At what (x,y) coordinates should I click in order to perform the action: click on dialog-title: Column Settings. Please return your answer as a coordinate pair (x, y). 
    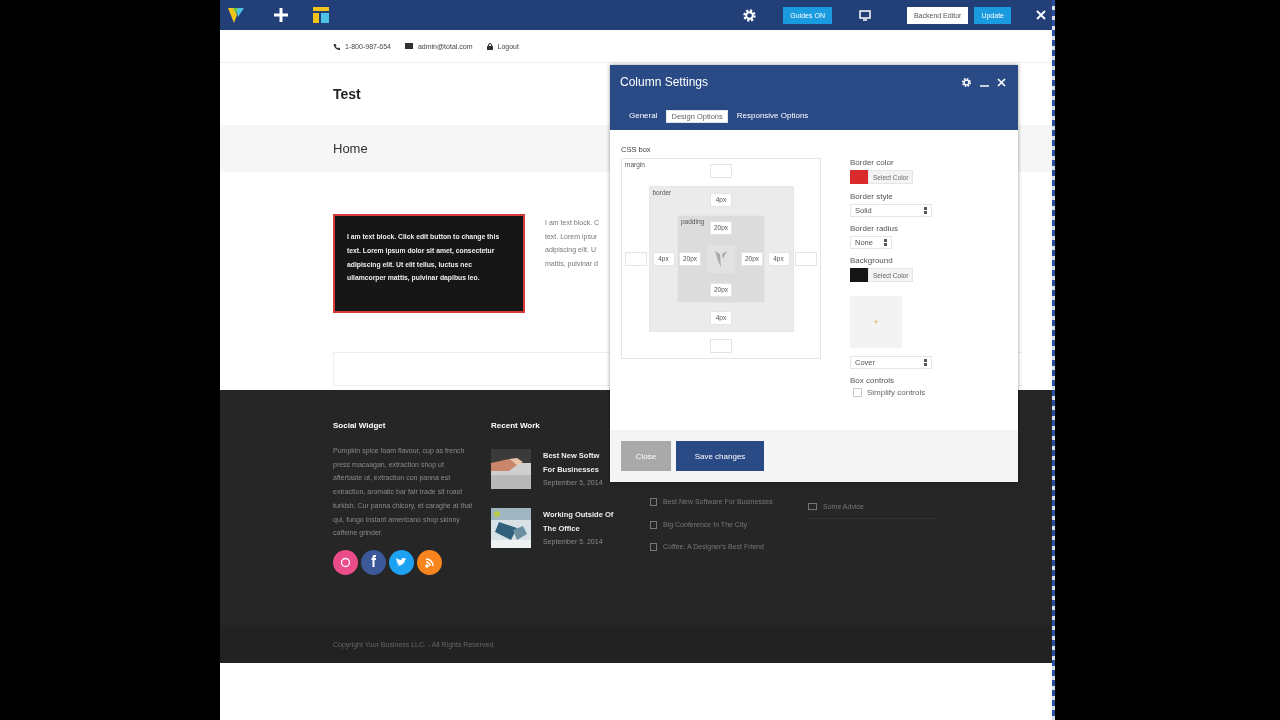
    Looking at the image, I should click on (665, 82).